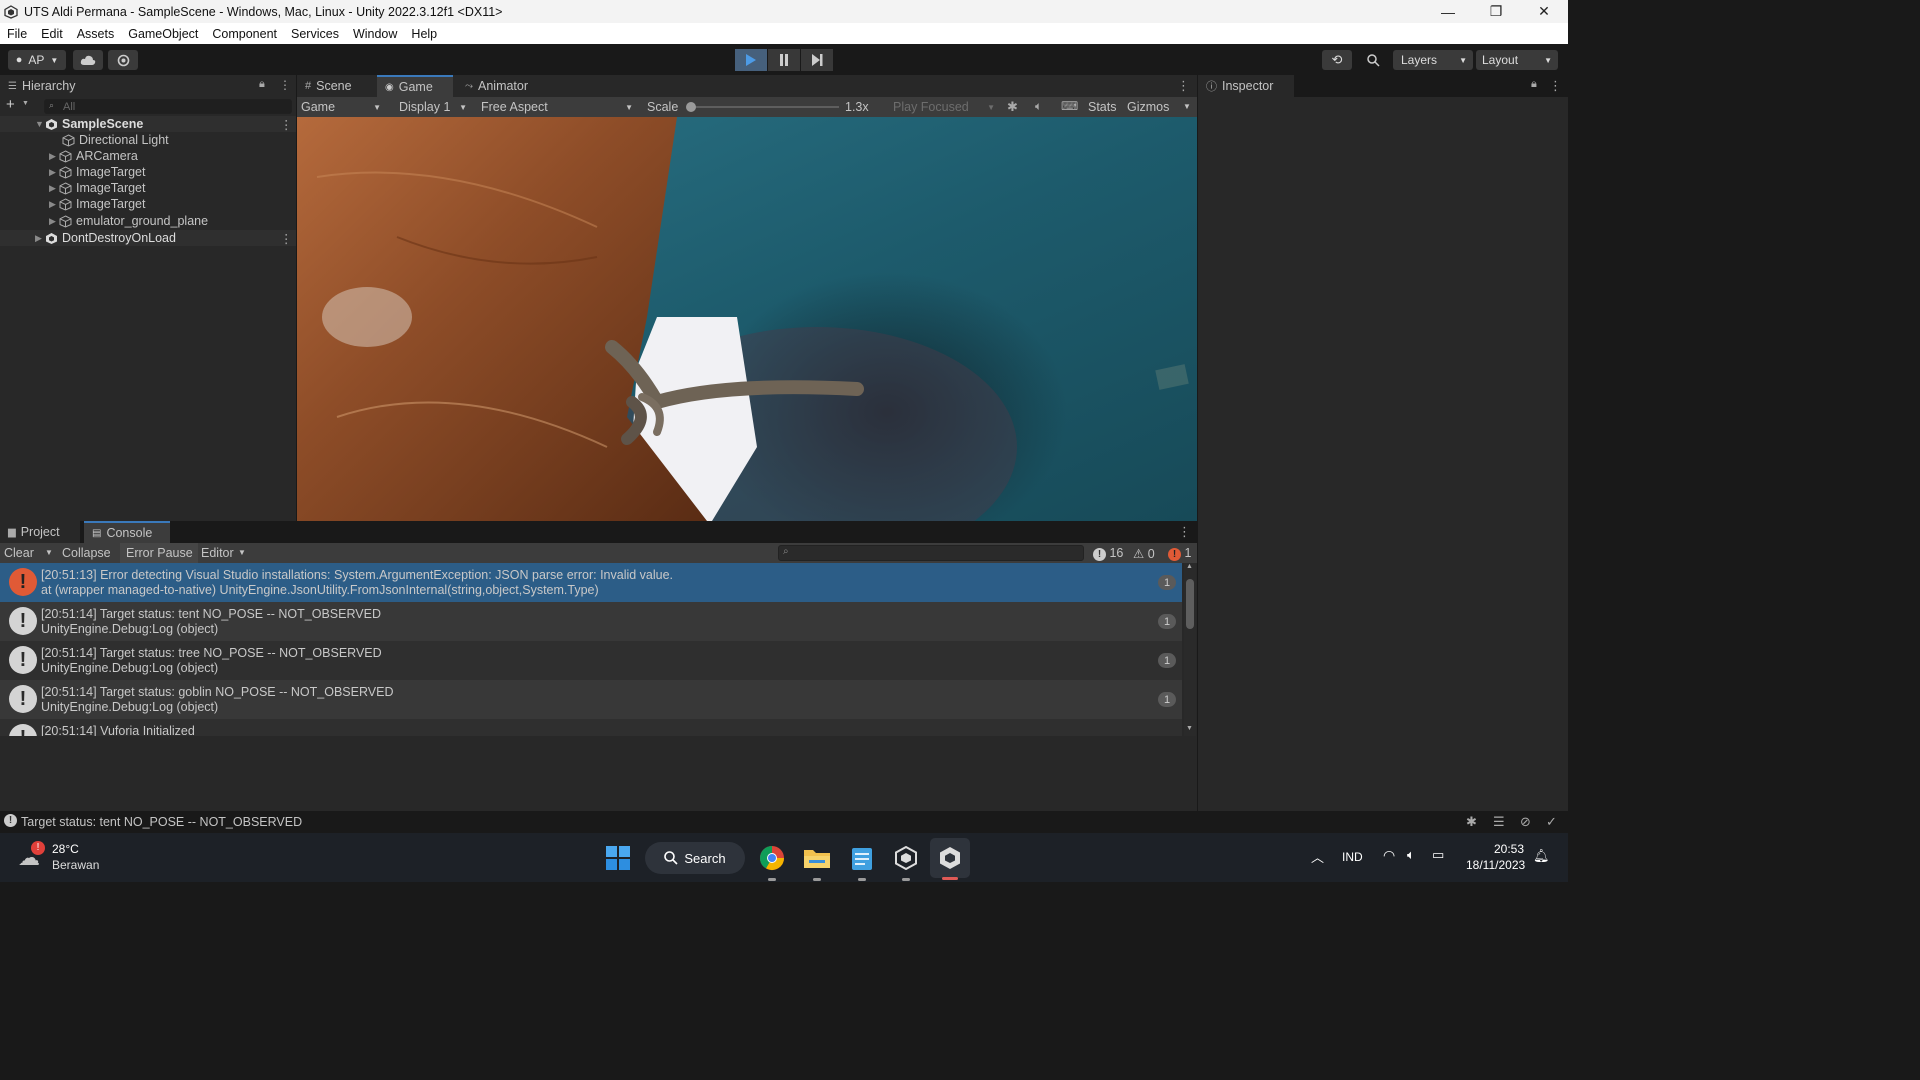  I want to click on unity-hub-app, so click(906, 858).